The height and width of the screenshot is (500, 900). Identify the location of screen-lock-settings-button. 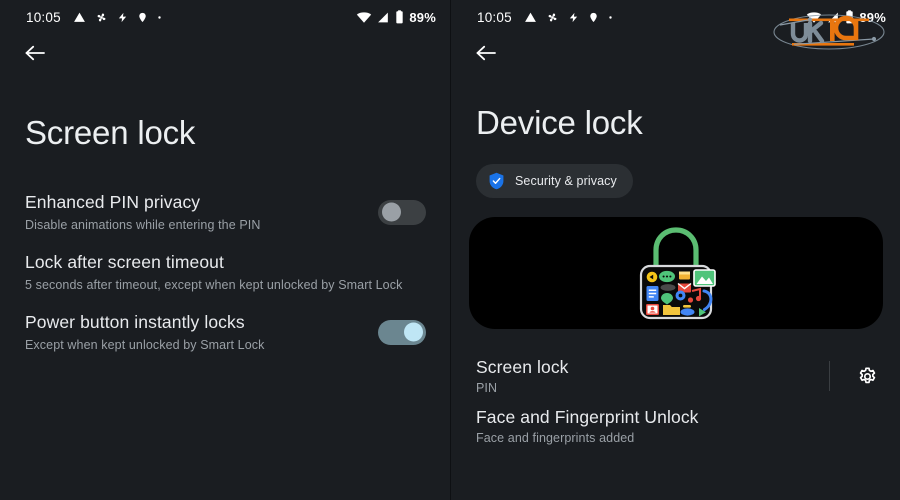
(867, 376).